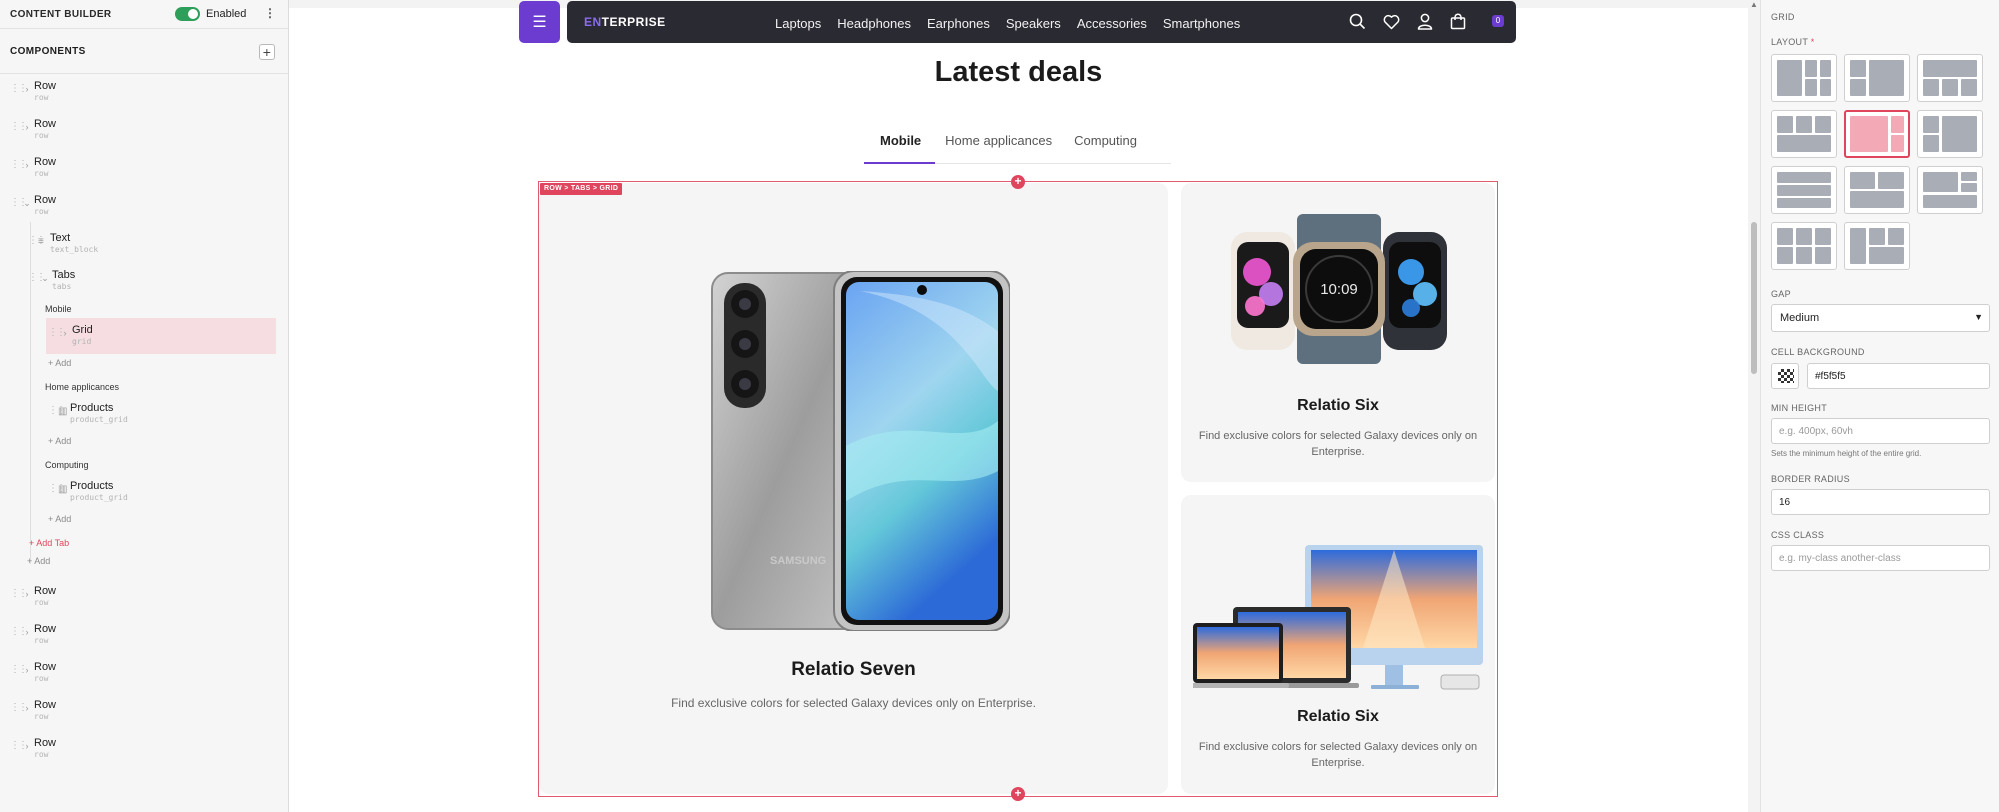 This screenshot has height=812, width=1999. Describe the element at coordinates (900, 144) in the screenshot. I see `tab-mobile: Mobile` at that location.